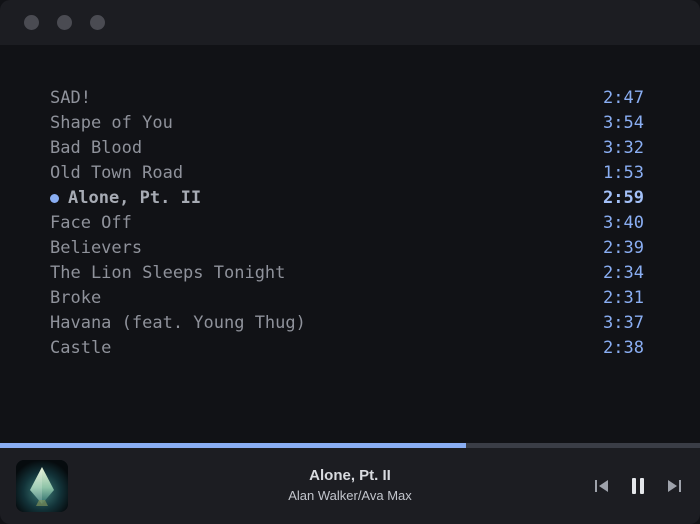 This screenshot has height=524, width=700. Describe the element at coordinates (347, 248) in the screenshot. I see `track-row: Believers 2:39` at that location.